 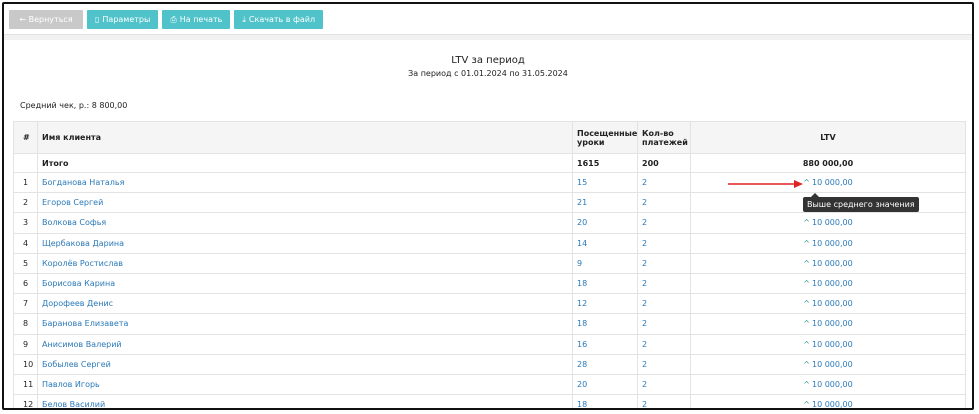 What do you see at coordinates (83, 182) in the screenshot?
I see `client-name-link: Богданова Наталья` at bounding box center [83, 182].